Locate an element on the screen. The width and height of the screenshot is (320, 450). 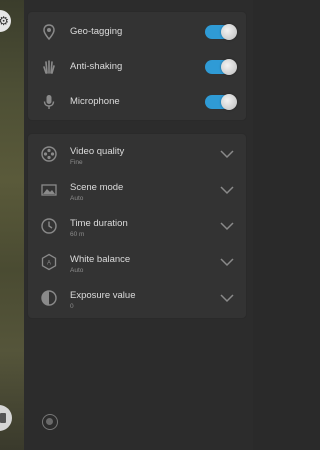
landscape-icon is located at coordinates (49, 190).